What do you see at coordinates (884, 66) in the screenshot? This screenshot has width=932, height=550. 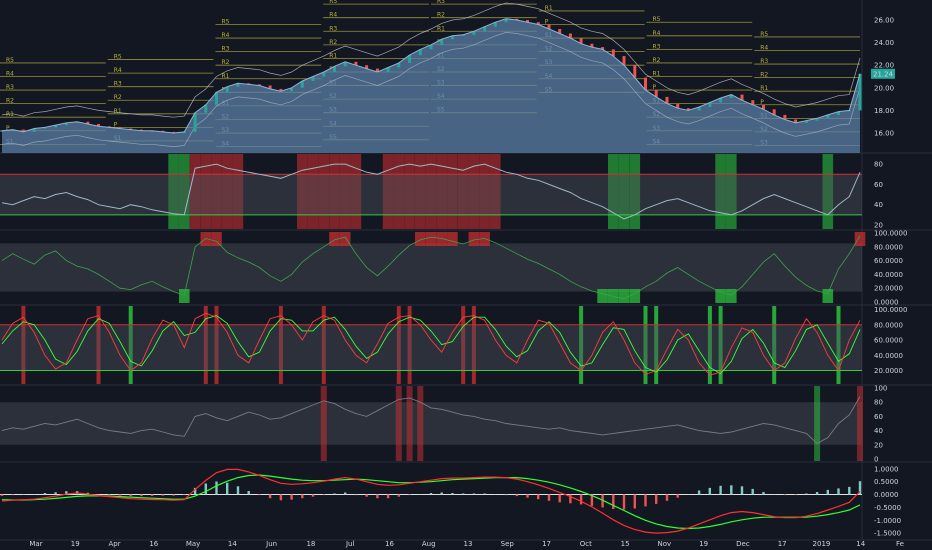 I see `price-y-tick-label: 22.00` at bounding box center [884, 66].